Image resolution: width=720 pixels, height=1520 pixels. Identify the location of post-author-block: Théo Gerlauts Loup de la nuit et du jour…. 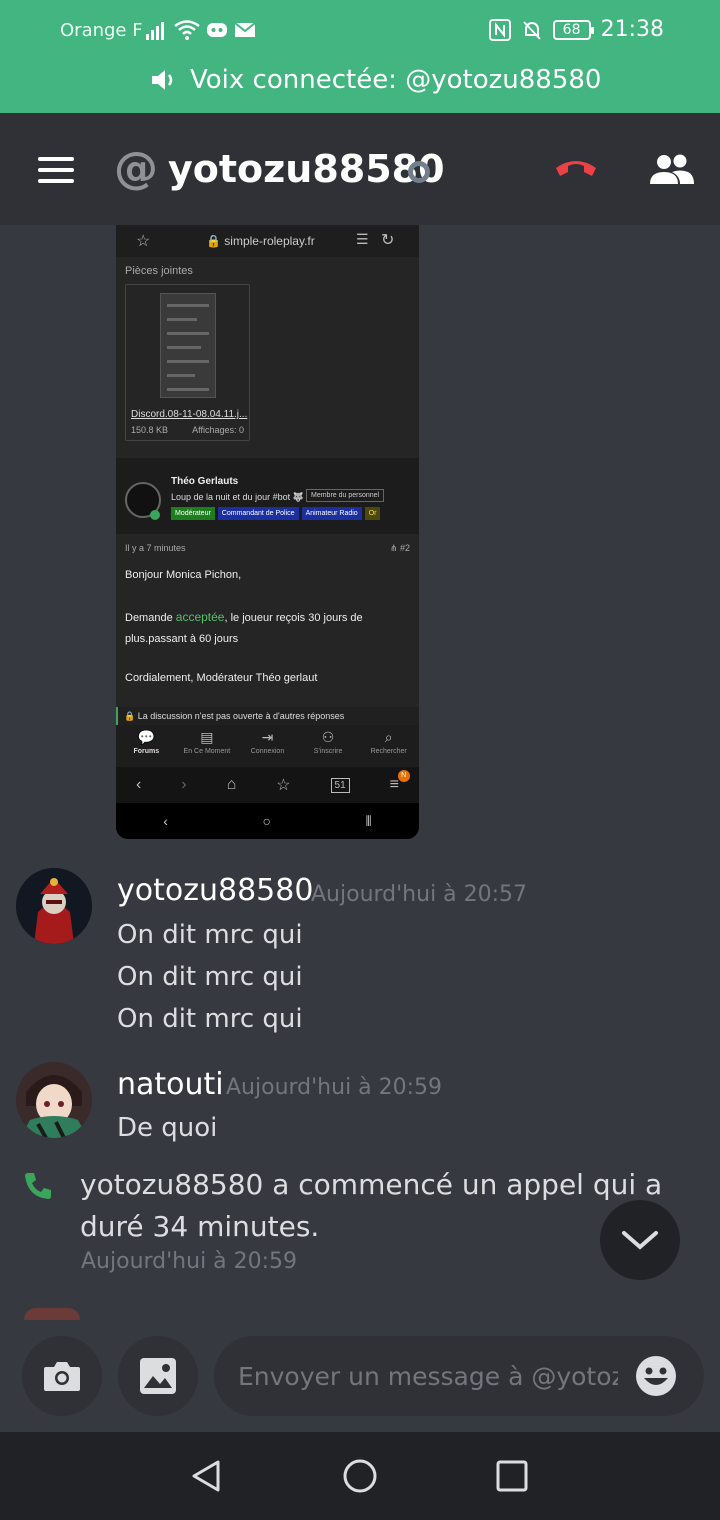
(267, 496).